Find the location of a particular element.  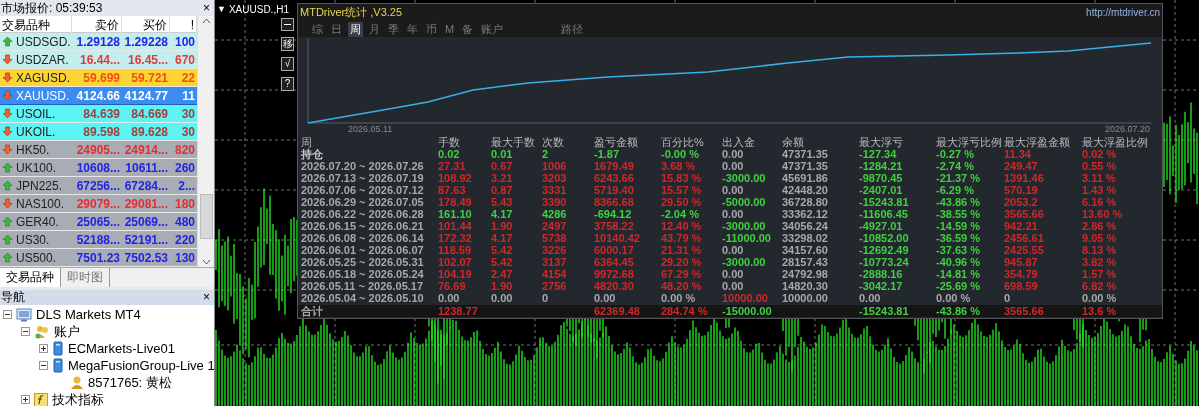

table-cell: 持仓 is located at coordinates (312, 154).